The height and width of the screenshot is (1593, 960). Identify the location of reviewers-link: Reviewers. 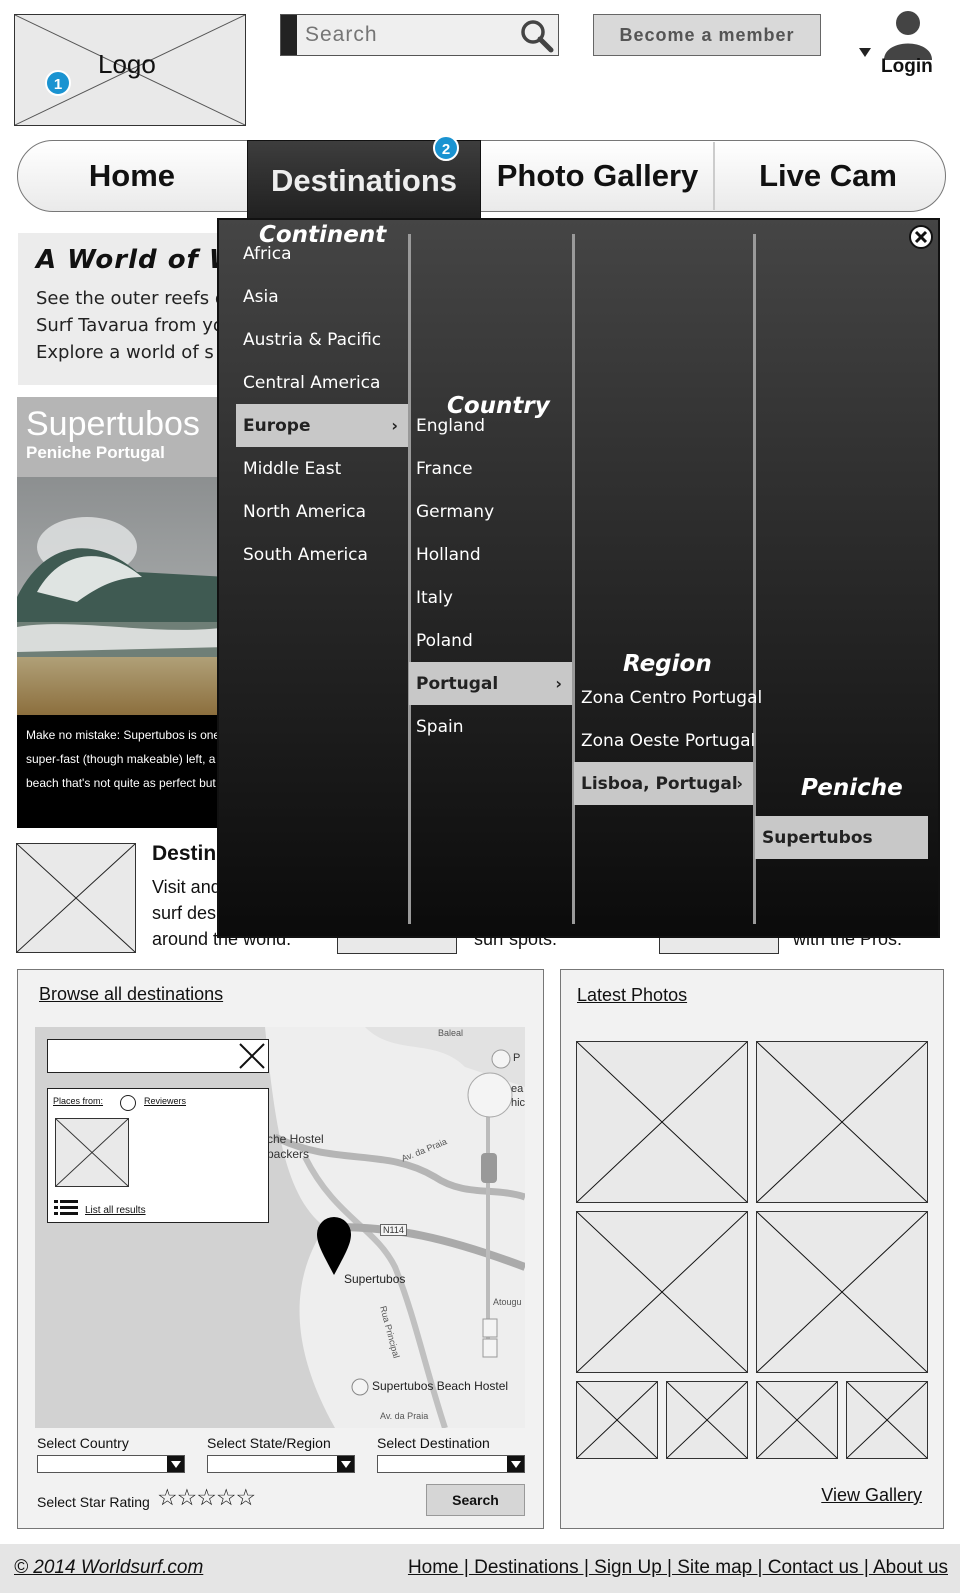
(165, 1101).